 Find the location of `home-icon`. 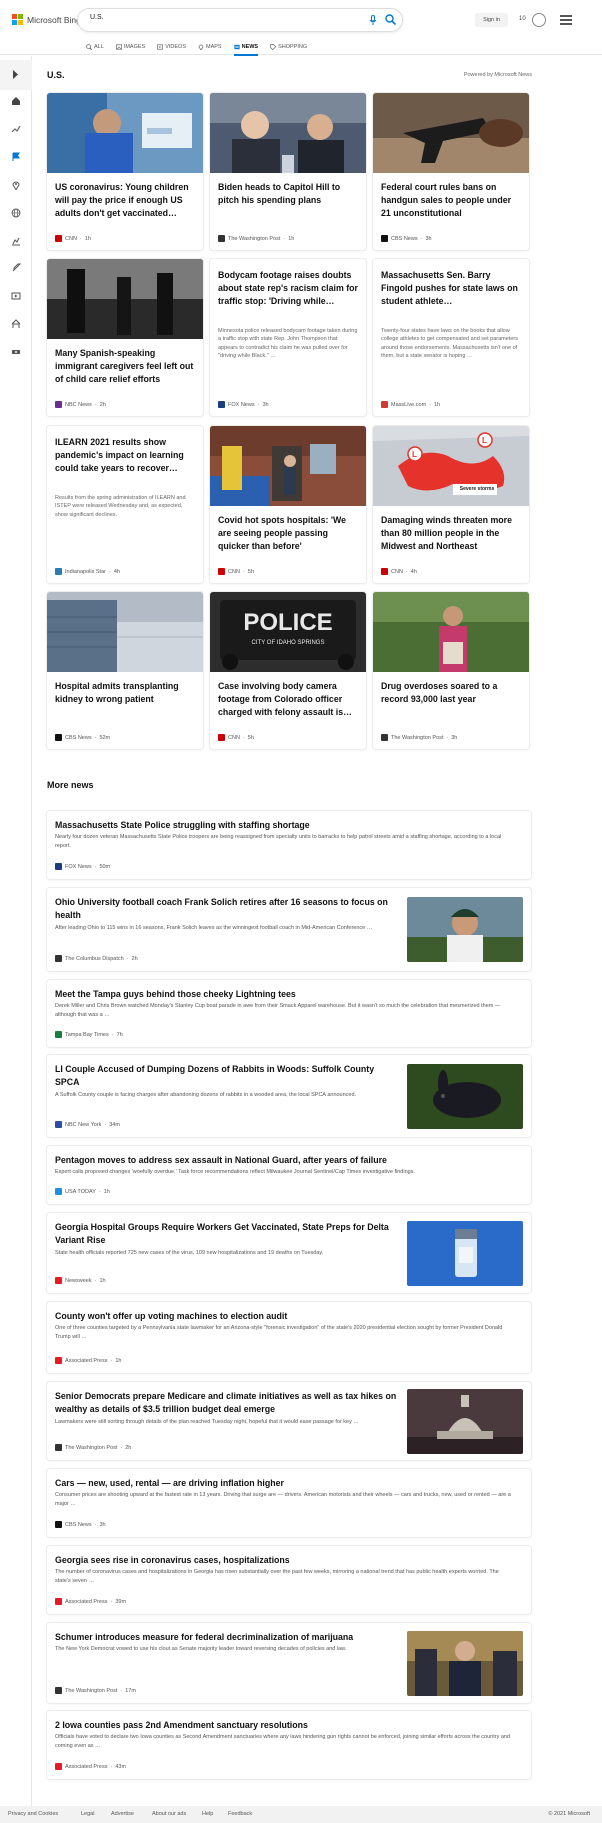

home-icon is located at coordinates (16, 101).